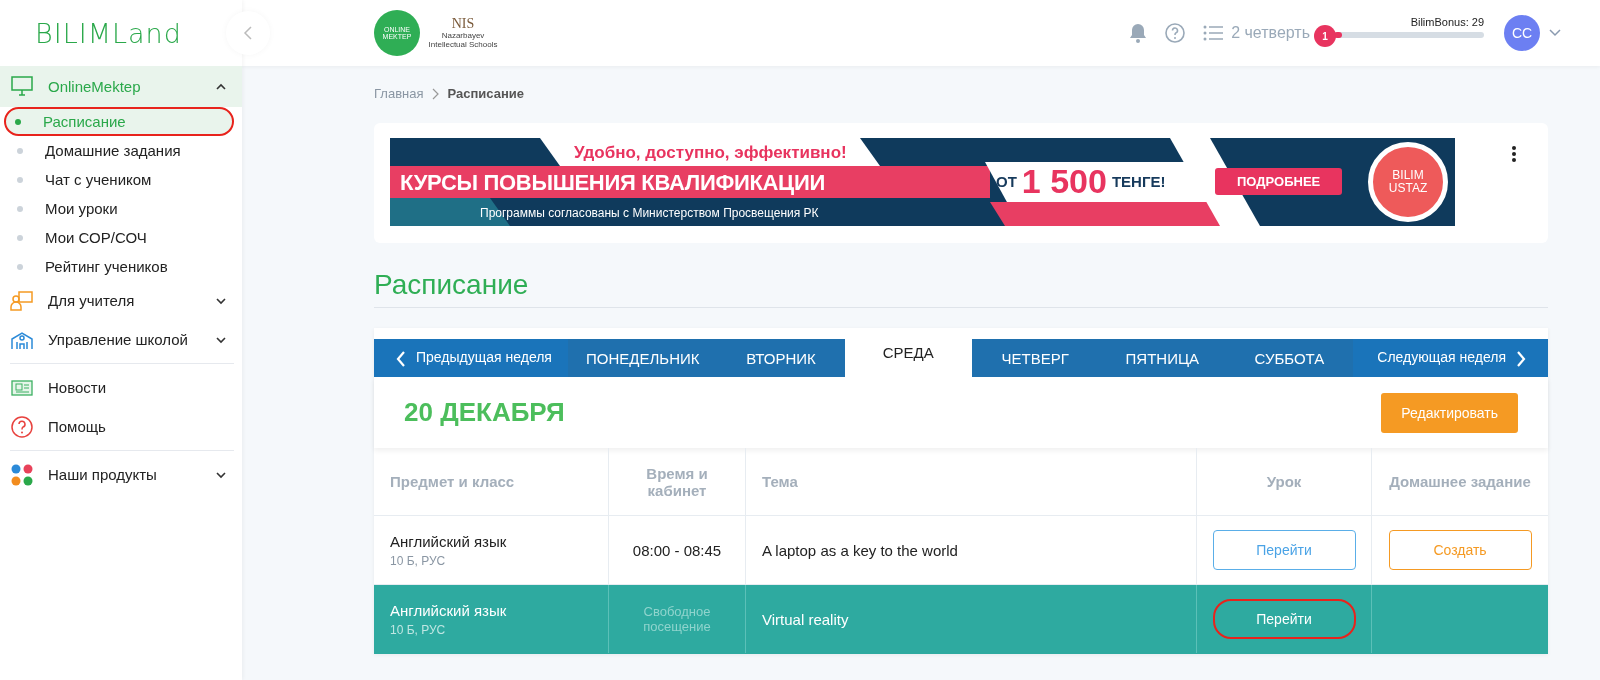  I want to click on price-suffix: ТЕНГЕ!, so click(1138, 181).